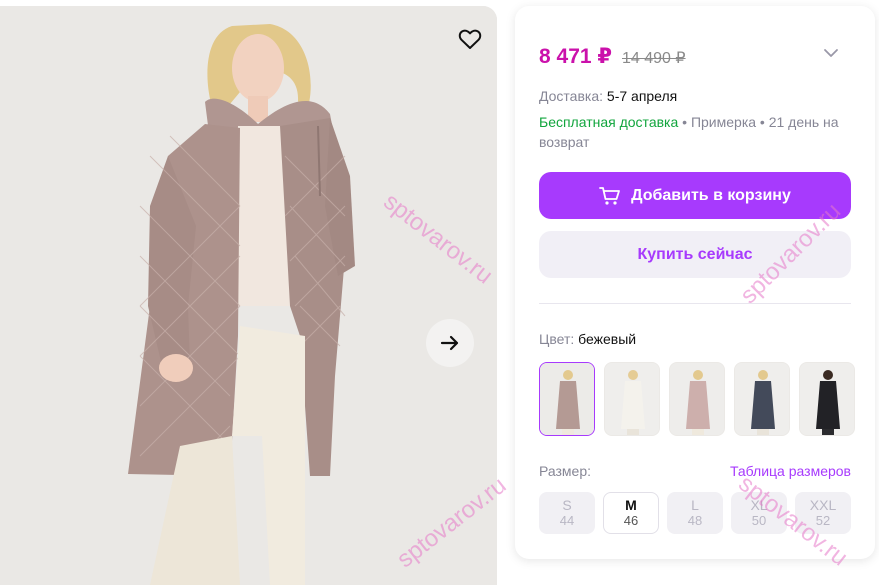 The image size is (879, 585). Describe the element at coordinates (831, 53) in the screenshot. I see `chevron-down-icon` at that location.